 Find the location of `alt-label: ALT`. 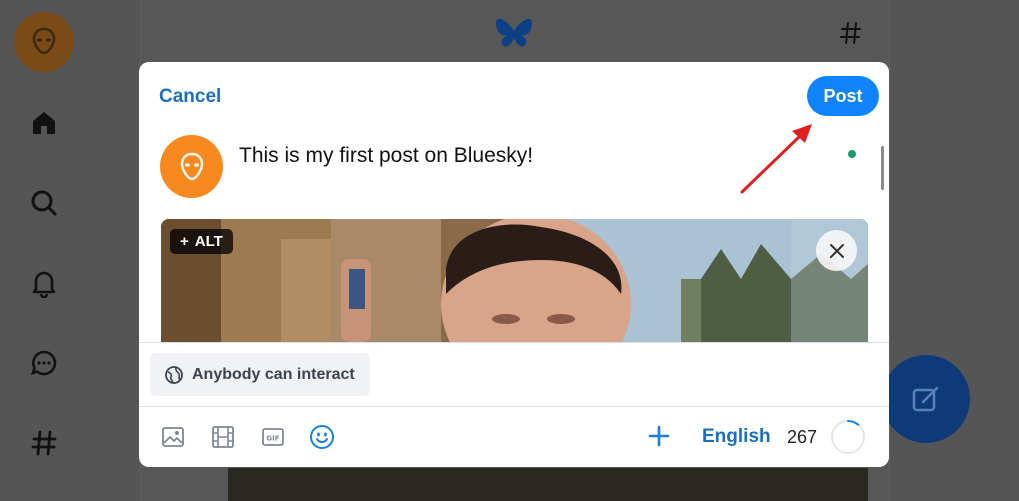

alt-label: ALT is located at coordinates (208, 241).